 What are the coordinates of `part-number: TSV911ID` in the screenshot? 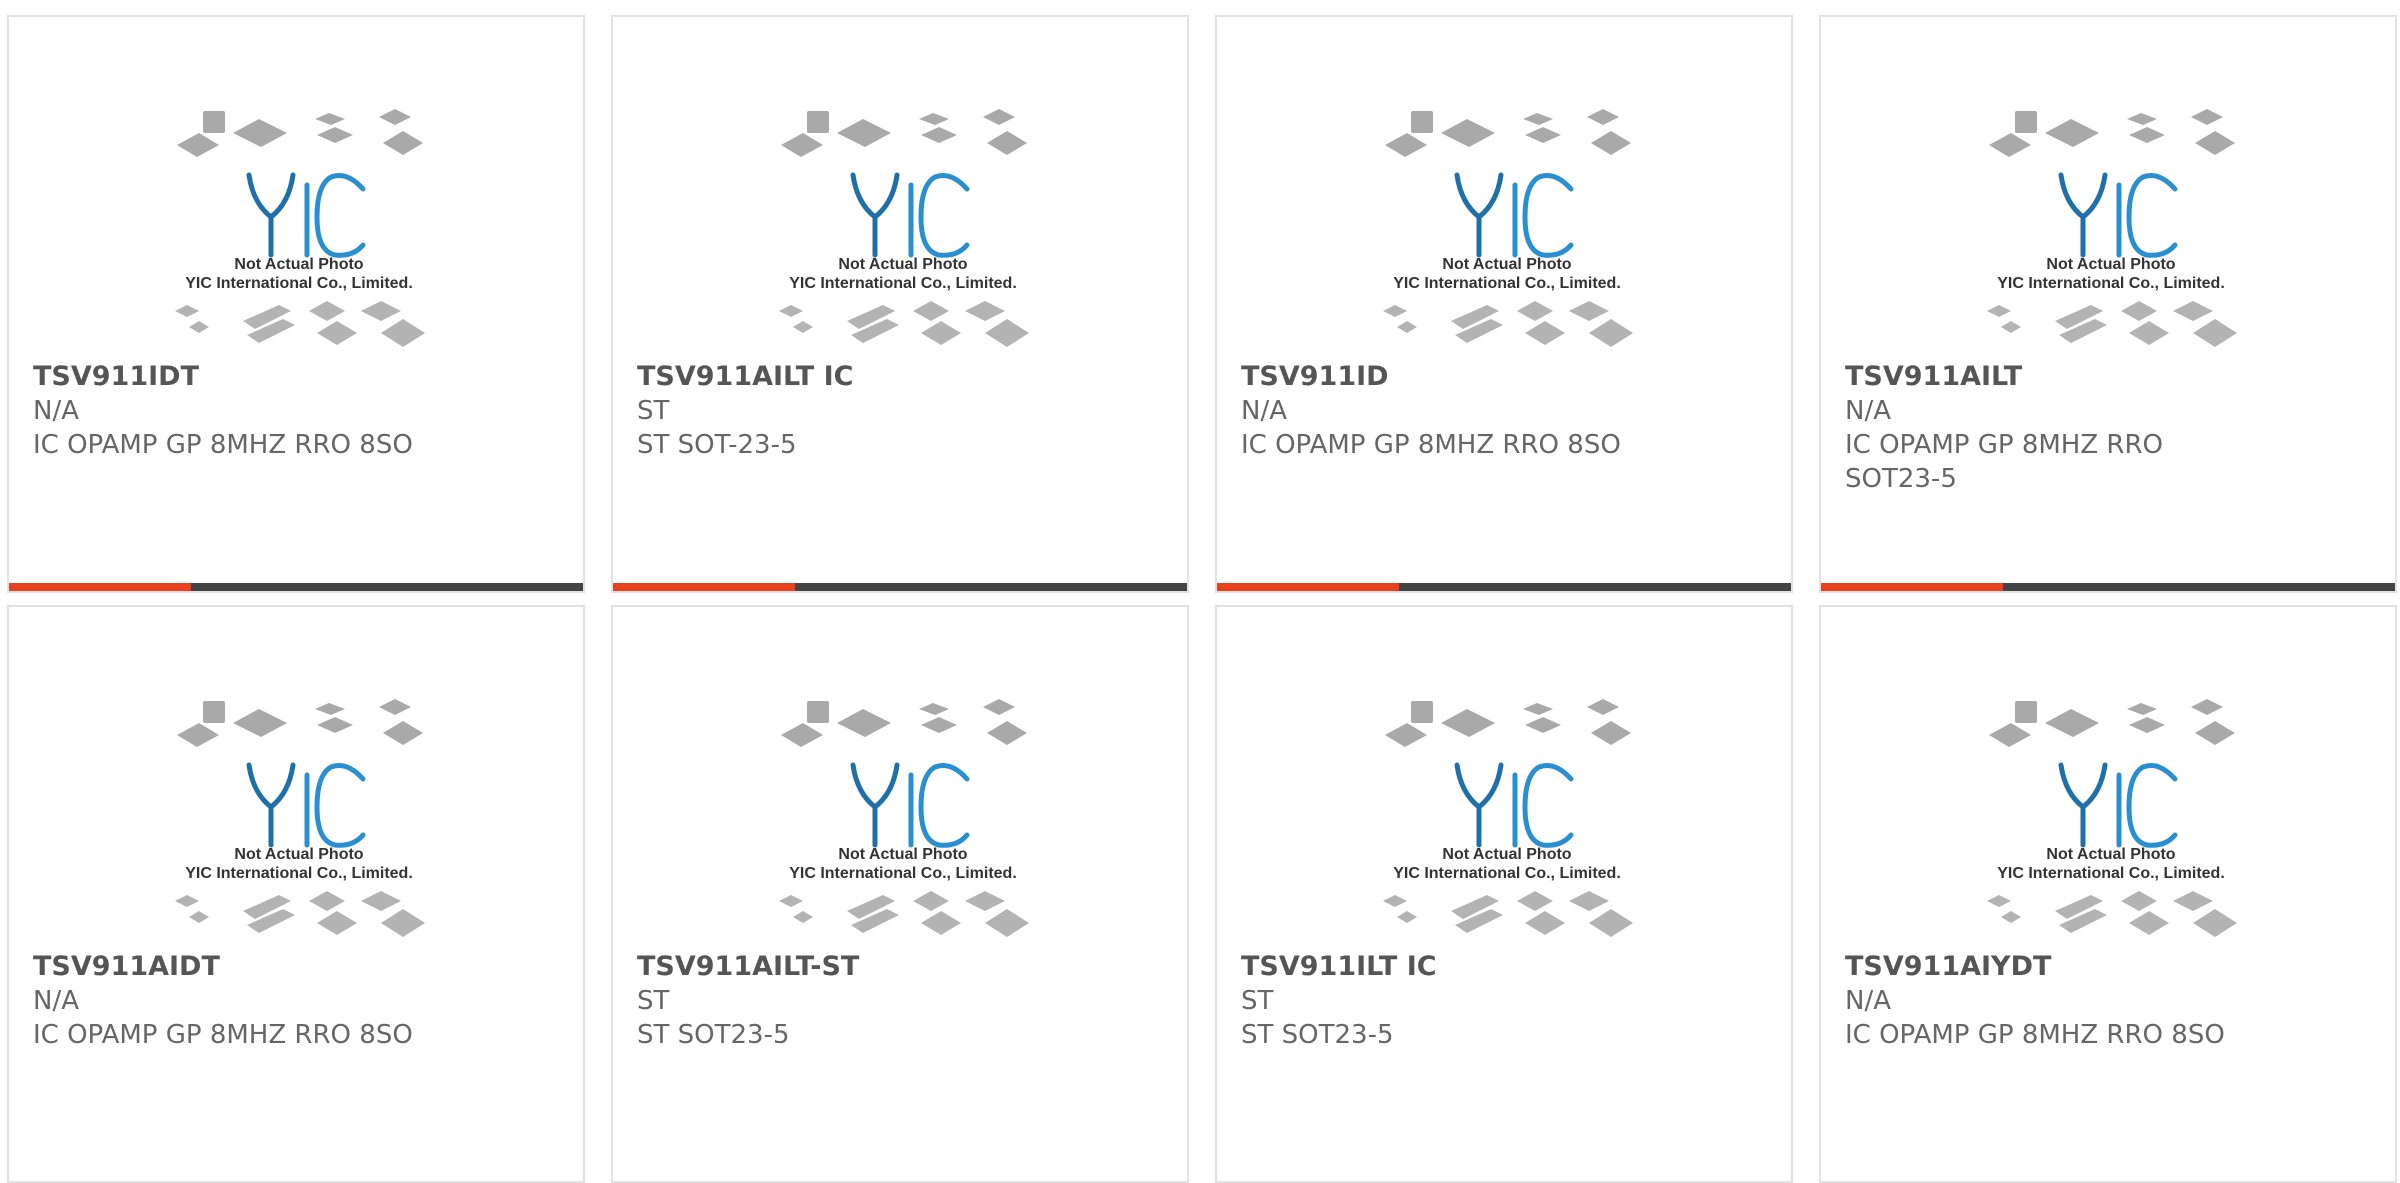 It's located at (1501, 377).